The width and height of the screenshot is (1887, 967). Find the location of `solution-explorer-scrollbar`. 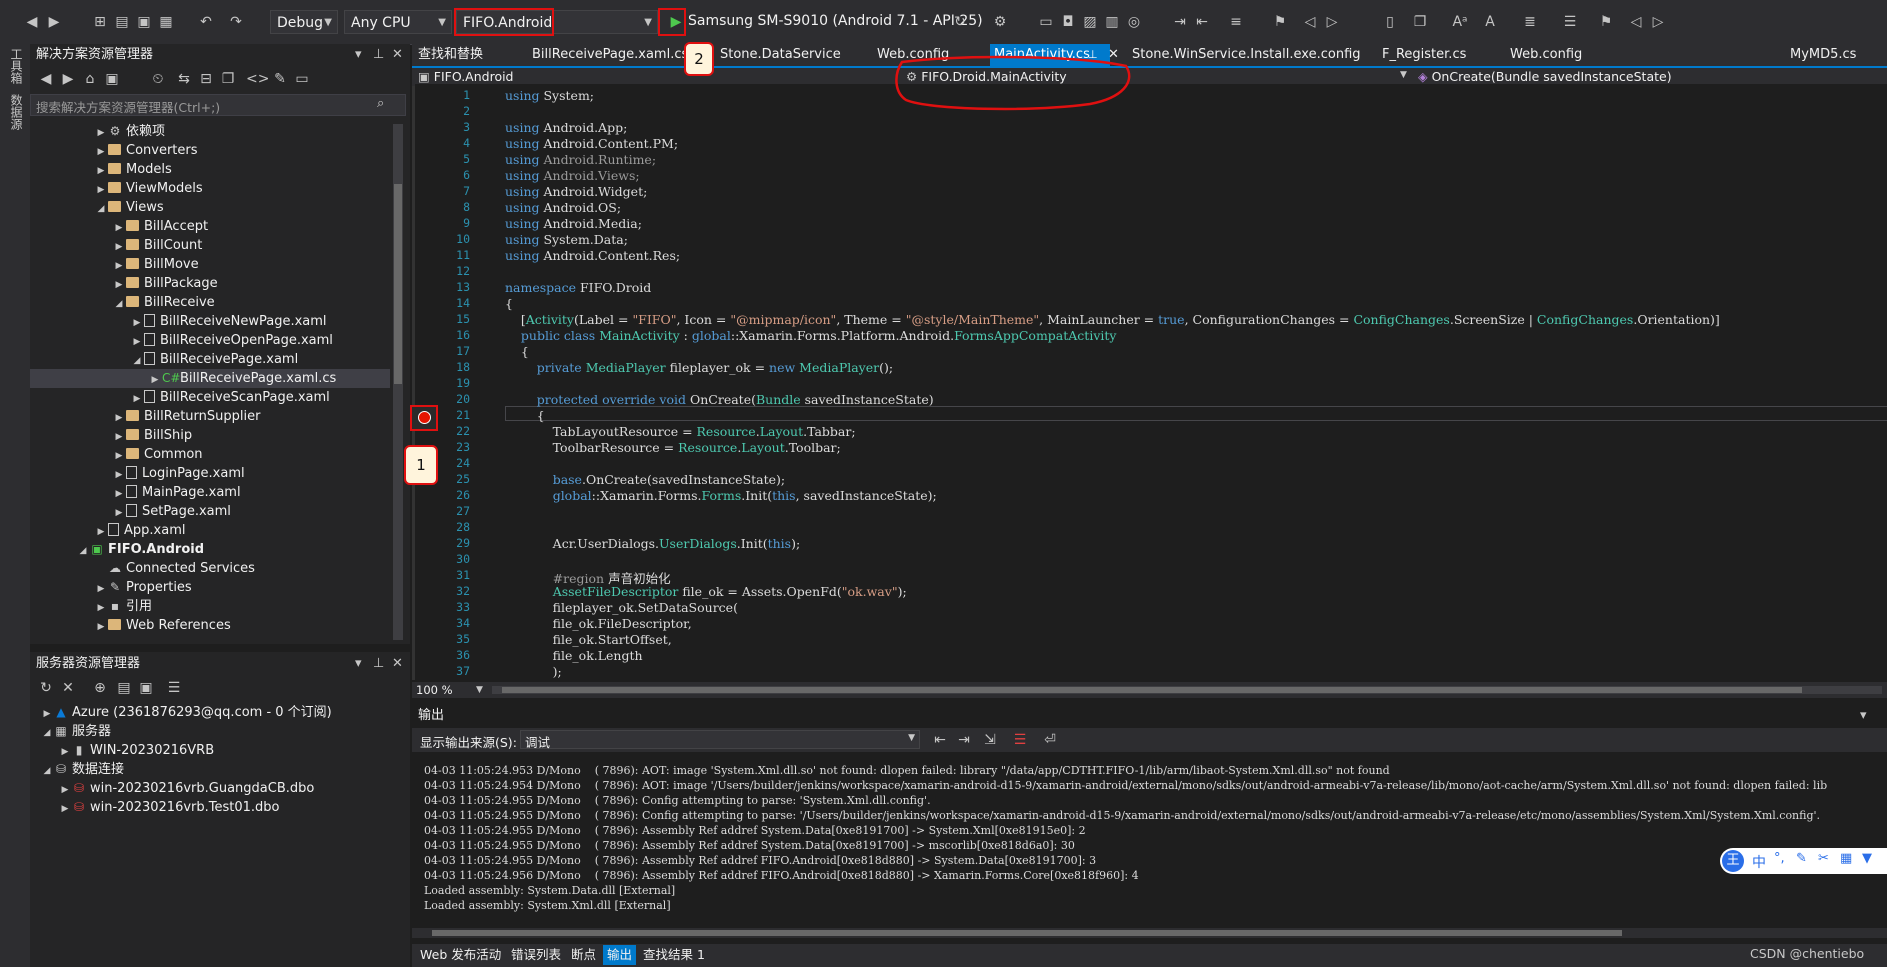

solution-explorer-scrollbar is located at coordinates (398, 382).